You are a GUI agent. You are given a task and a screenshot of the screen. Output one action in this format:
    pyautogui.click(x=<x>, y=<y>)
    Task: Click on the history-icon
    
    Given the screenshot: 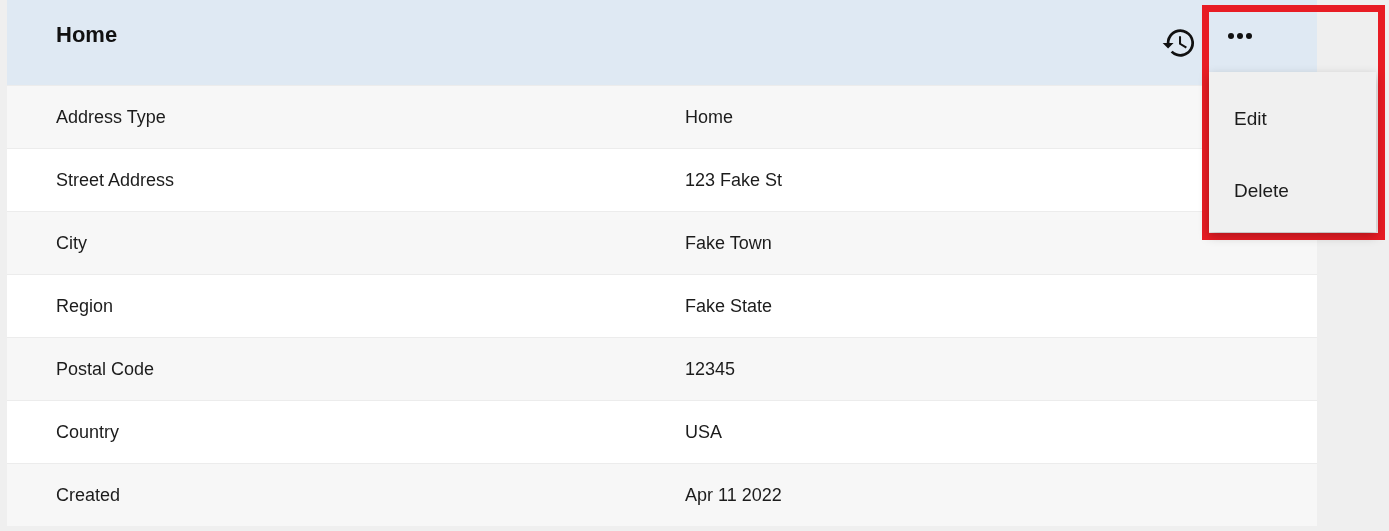 What is the action you would take?
    pyautogui.click(x=1179, y=43)
    